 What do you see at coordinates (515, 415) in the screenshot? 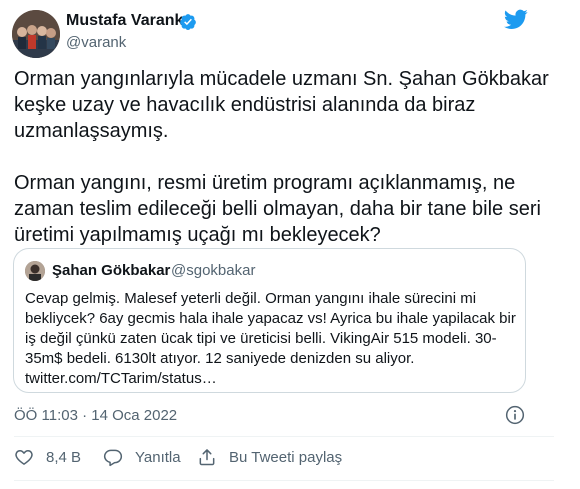
I see `info-icon` at bounding box center [515, 415].